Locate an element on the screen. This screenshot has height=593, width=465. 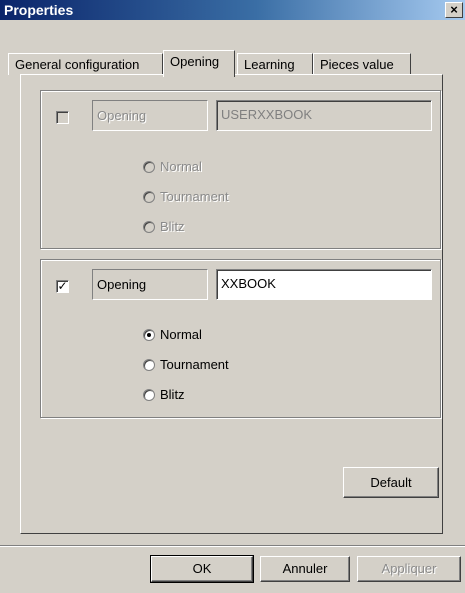
window-title: Properties is located at coordinates (39, 10).